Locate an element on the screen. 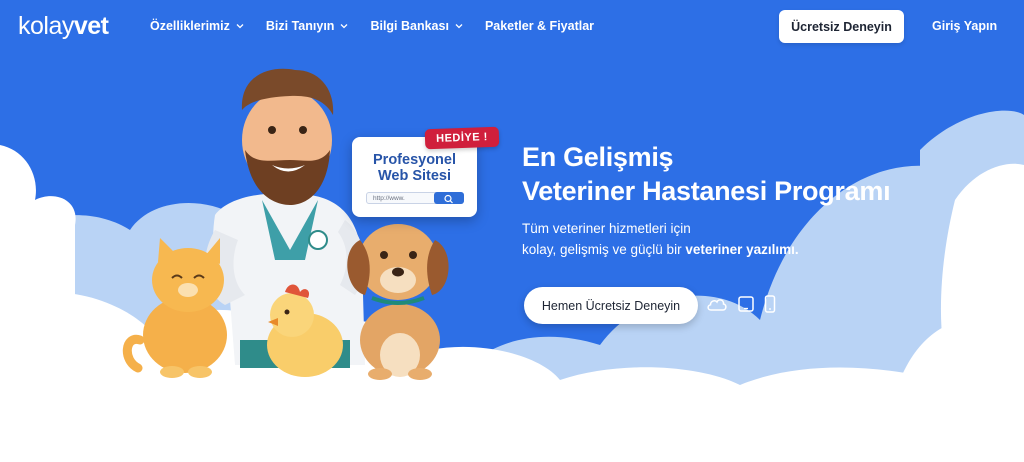  platform-icons is located at coordinates (745, 304).